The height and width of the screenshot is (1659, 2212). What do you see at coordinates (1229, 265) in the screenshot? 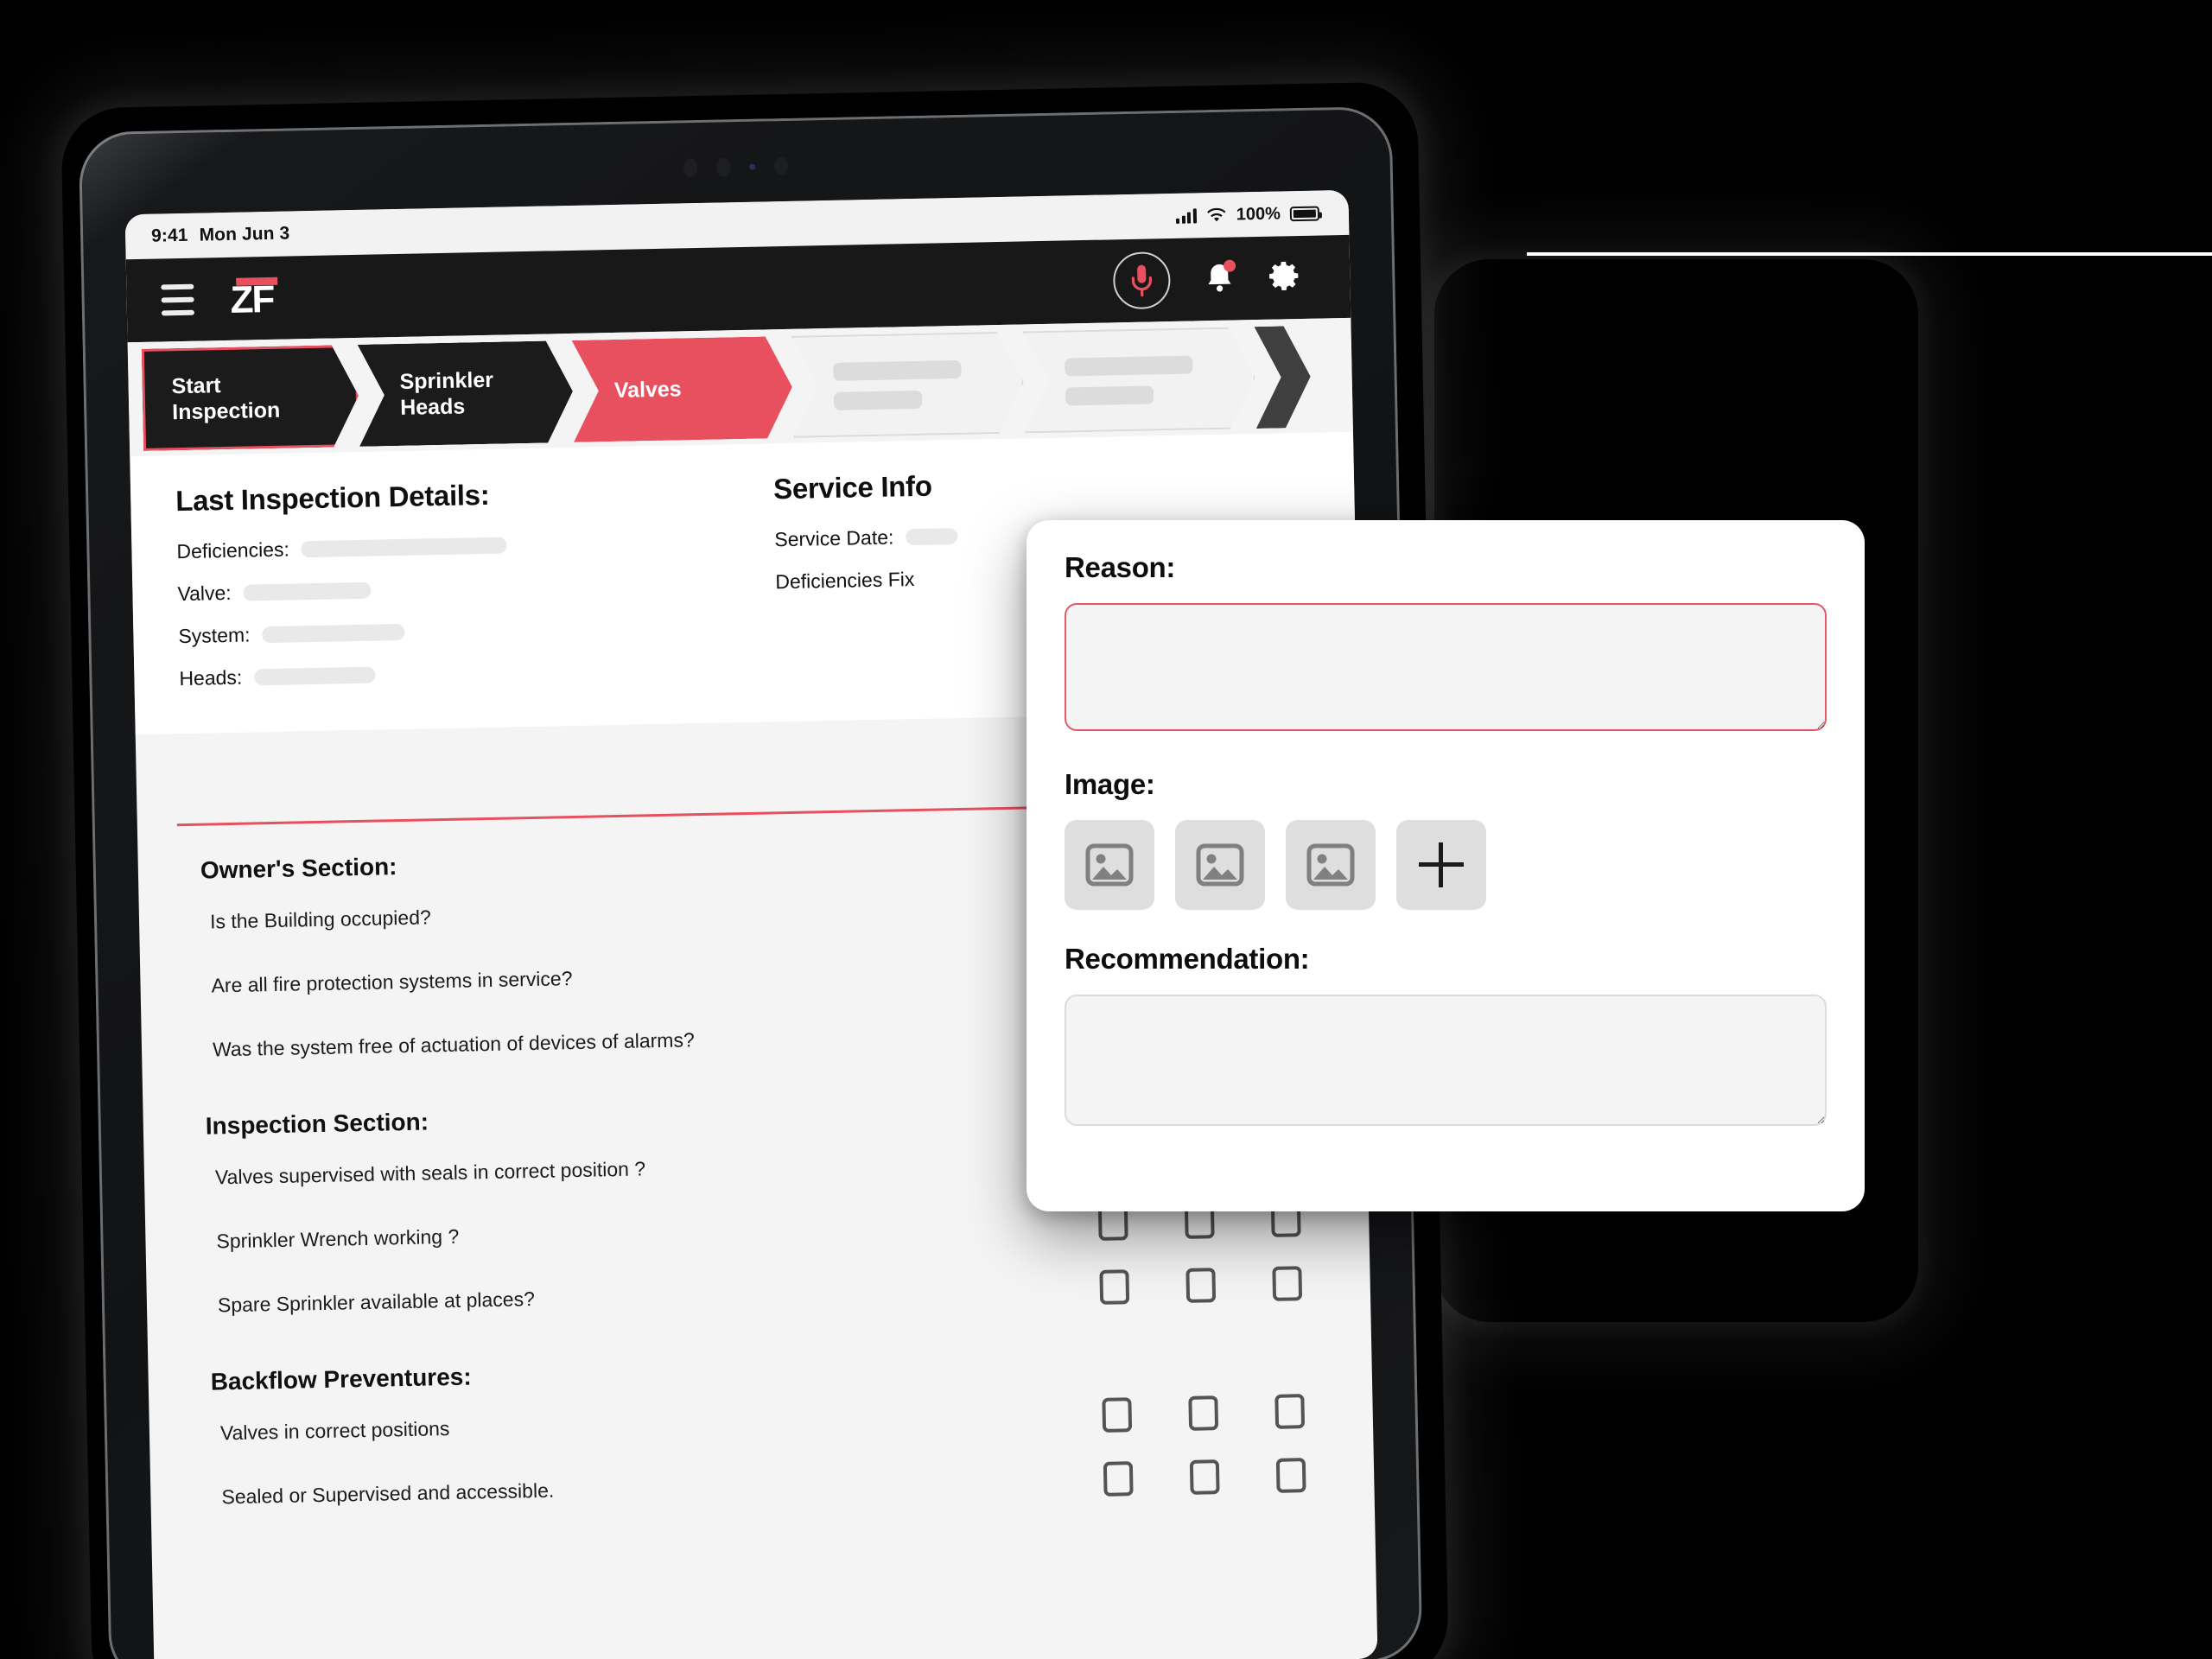
I see `notification-badge-dot` at bounding box center [1229, 265].